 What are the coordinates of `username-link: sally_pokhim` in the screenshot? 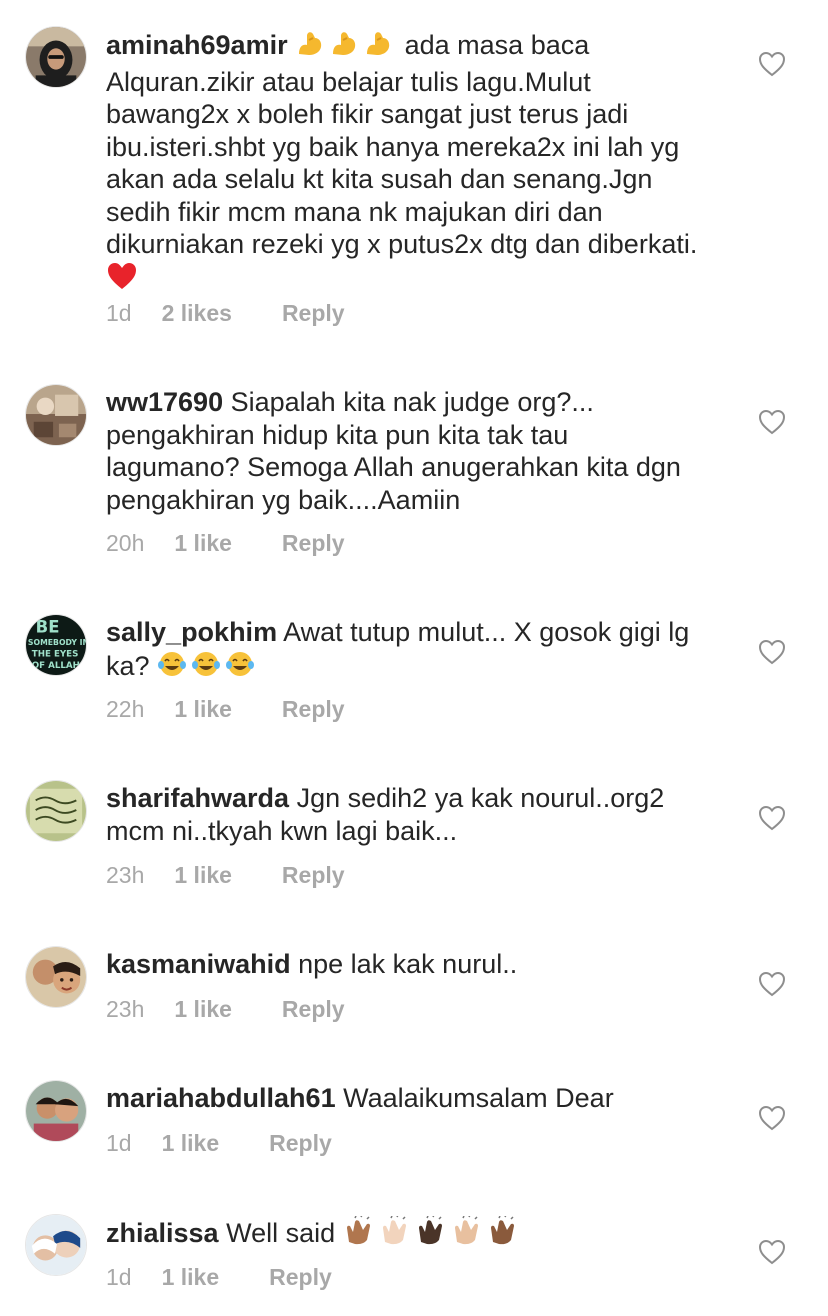 It's located at (191, 632).